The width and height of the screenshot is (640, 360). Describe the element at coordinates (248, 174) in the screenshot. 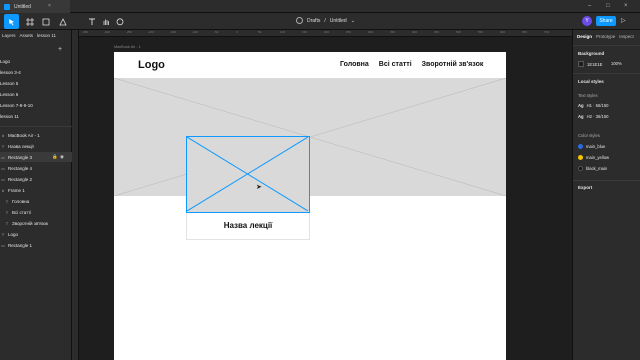

I see `card-image-placeholder-selected` at that location.